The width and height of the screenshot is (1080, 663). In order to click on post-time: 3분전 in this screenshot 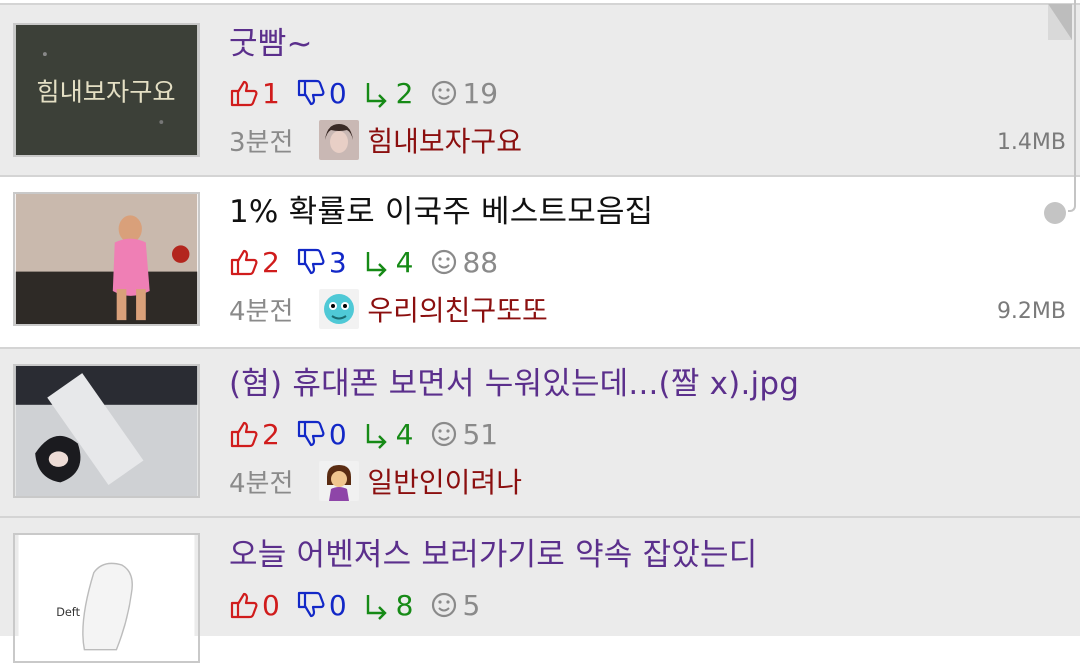, I will do `click(261, 142)`.